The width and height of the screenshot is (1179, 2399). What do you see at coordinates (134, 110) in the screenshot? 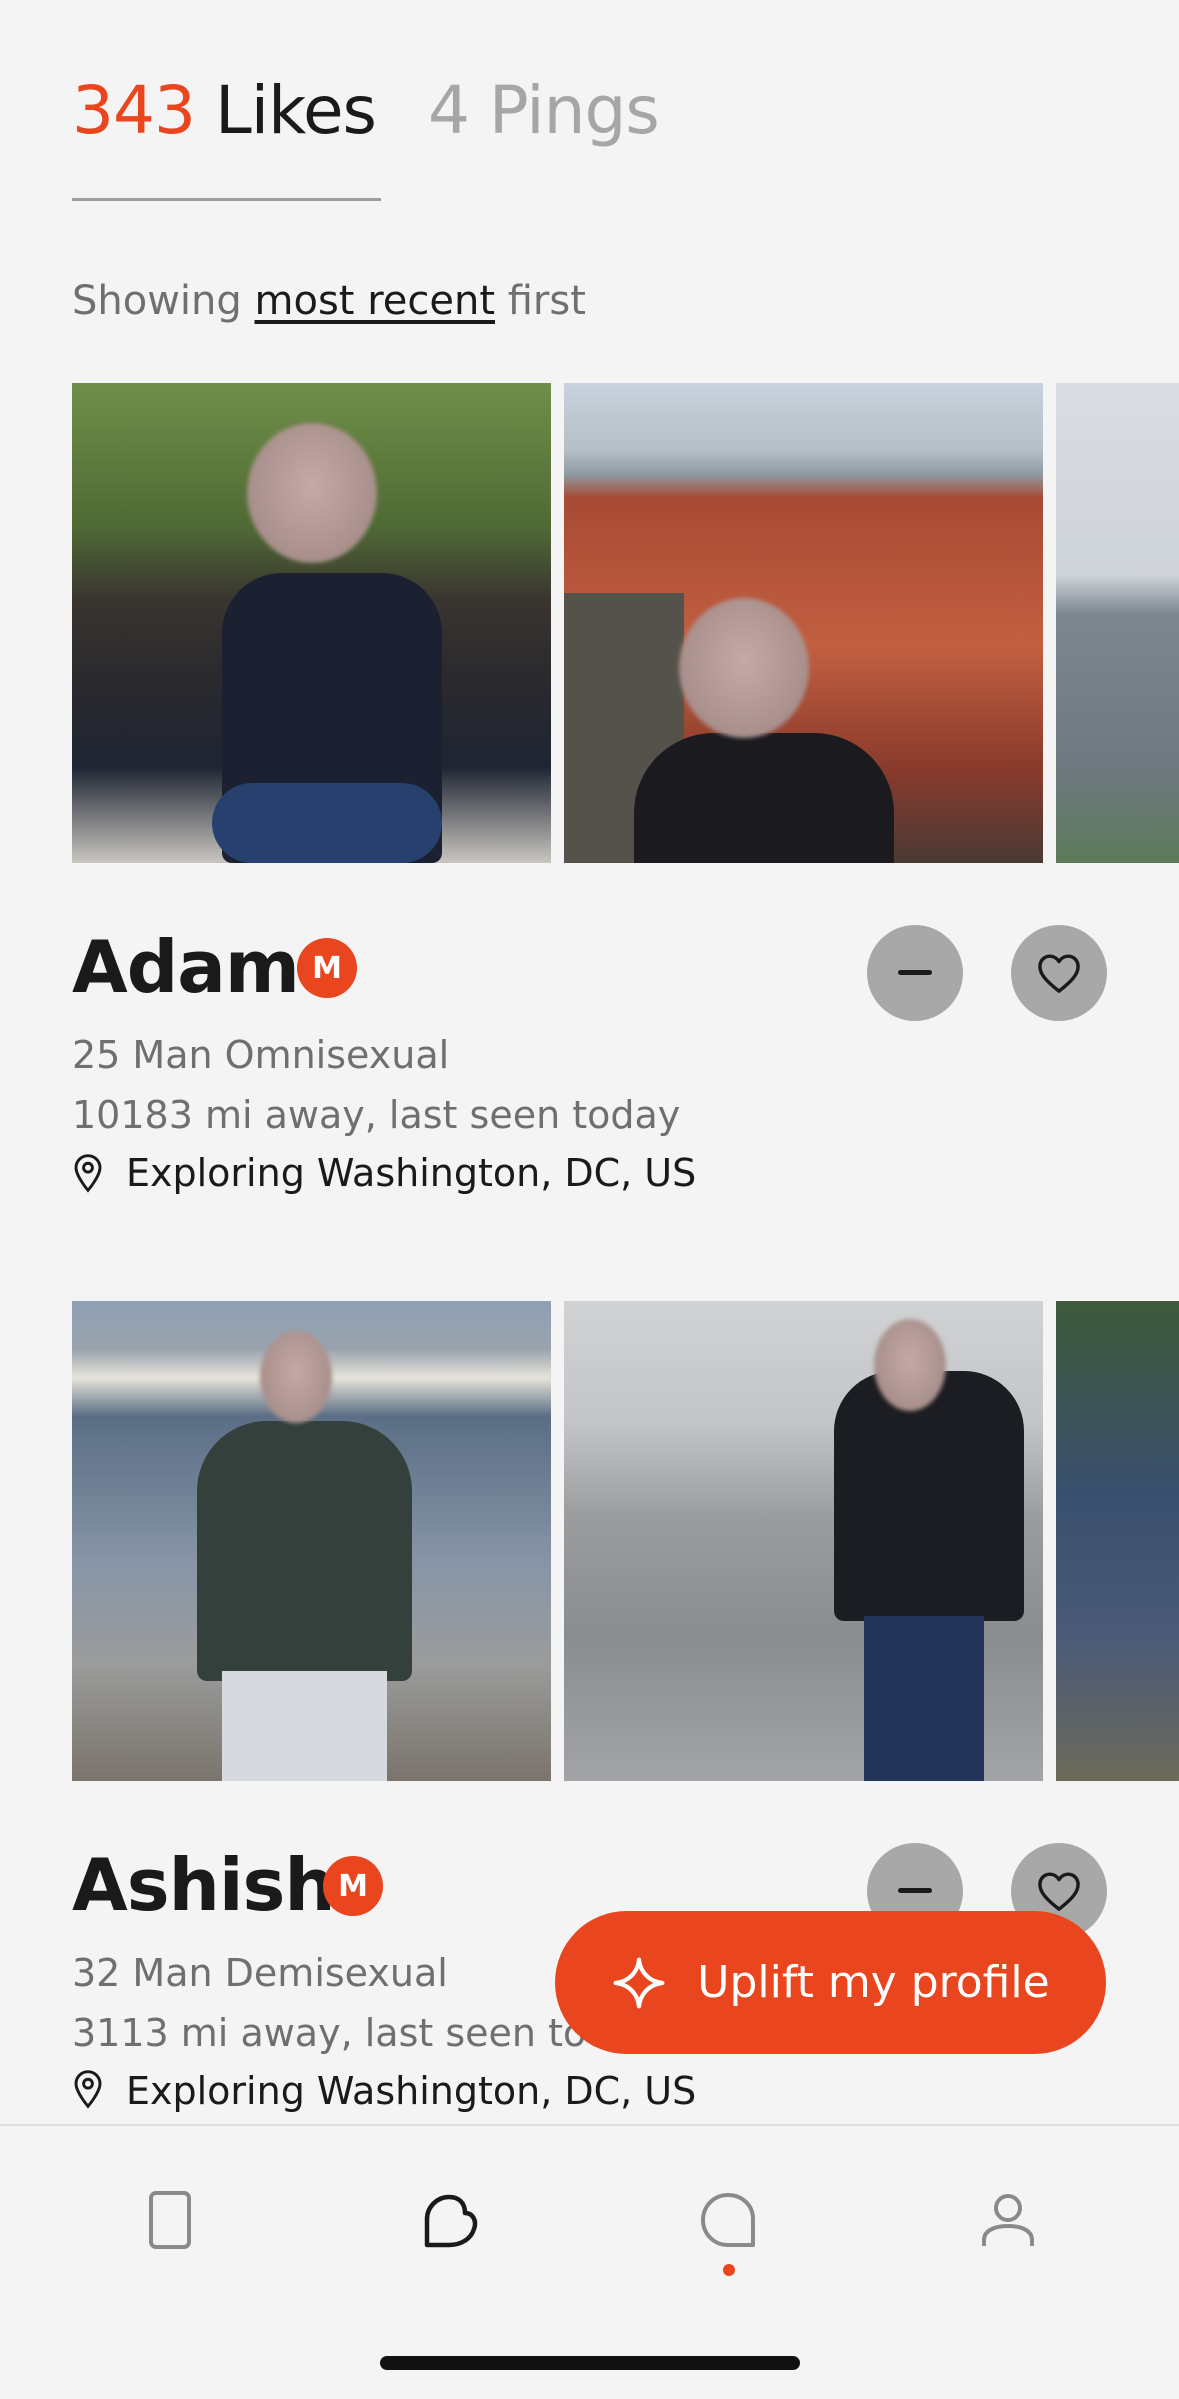
I see `likes-count: 343` at bounding box center [134, 110].